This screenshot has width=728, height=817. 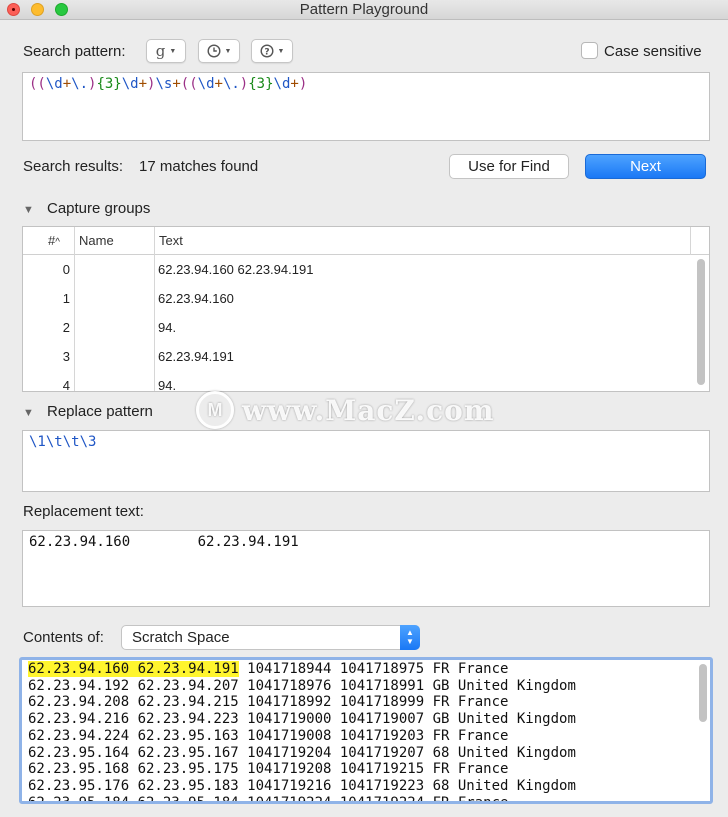 I want to click on question-icon: ?, so click(x=267, y=51).